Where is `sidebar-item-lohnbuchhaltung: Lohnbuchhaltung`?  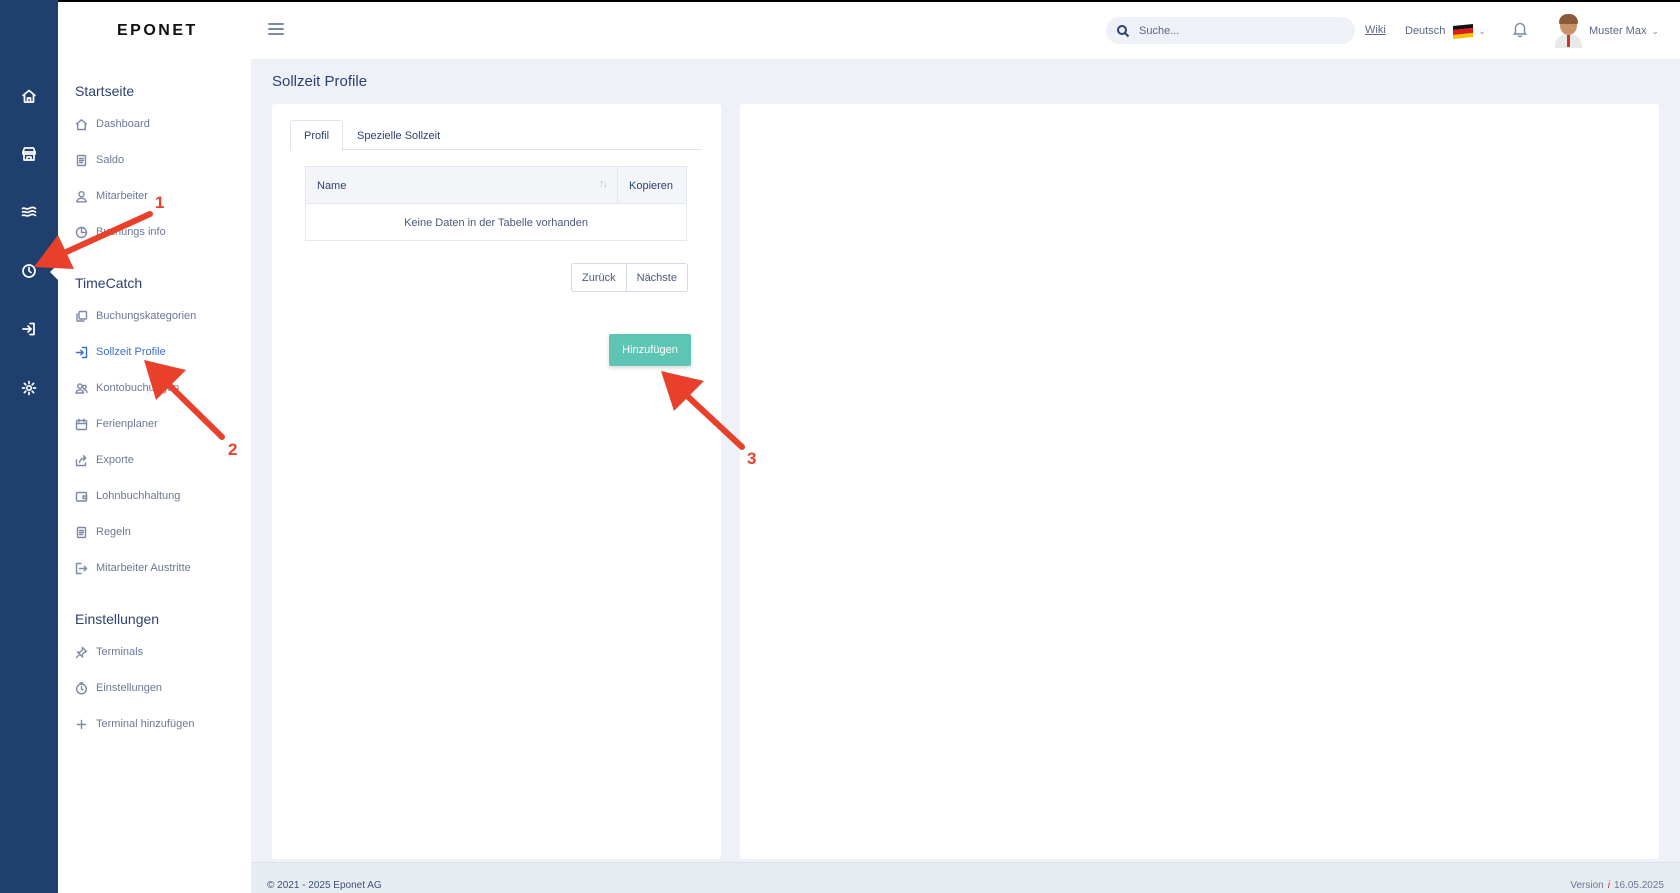 sidebar-item-lohnbuchhaltung: Lohnbuchhaltung is located at coordinates (127, 496).